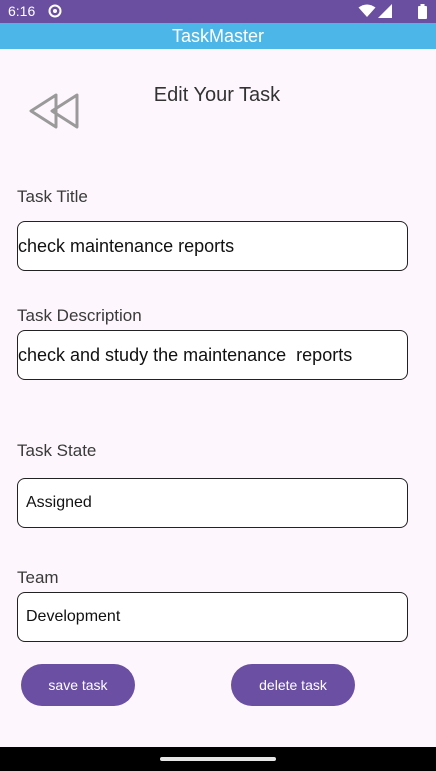 This screenshot has width=436, height=771. What do you see at coordinates (38, 577) in the screenshot?
I see `team-label: Team` at bounding box center [38, 577].